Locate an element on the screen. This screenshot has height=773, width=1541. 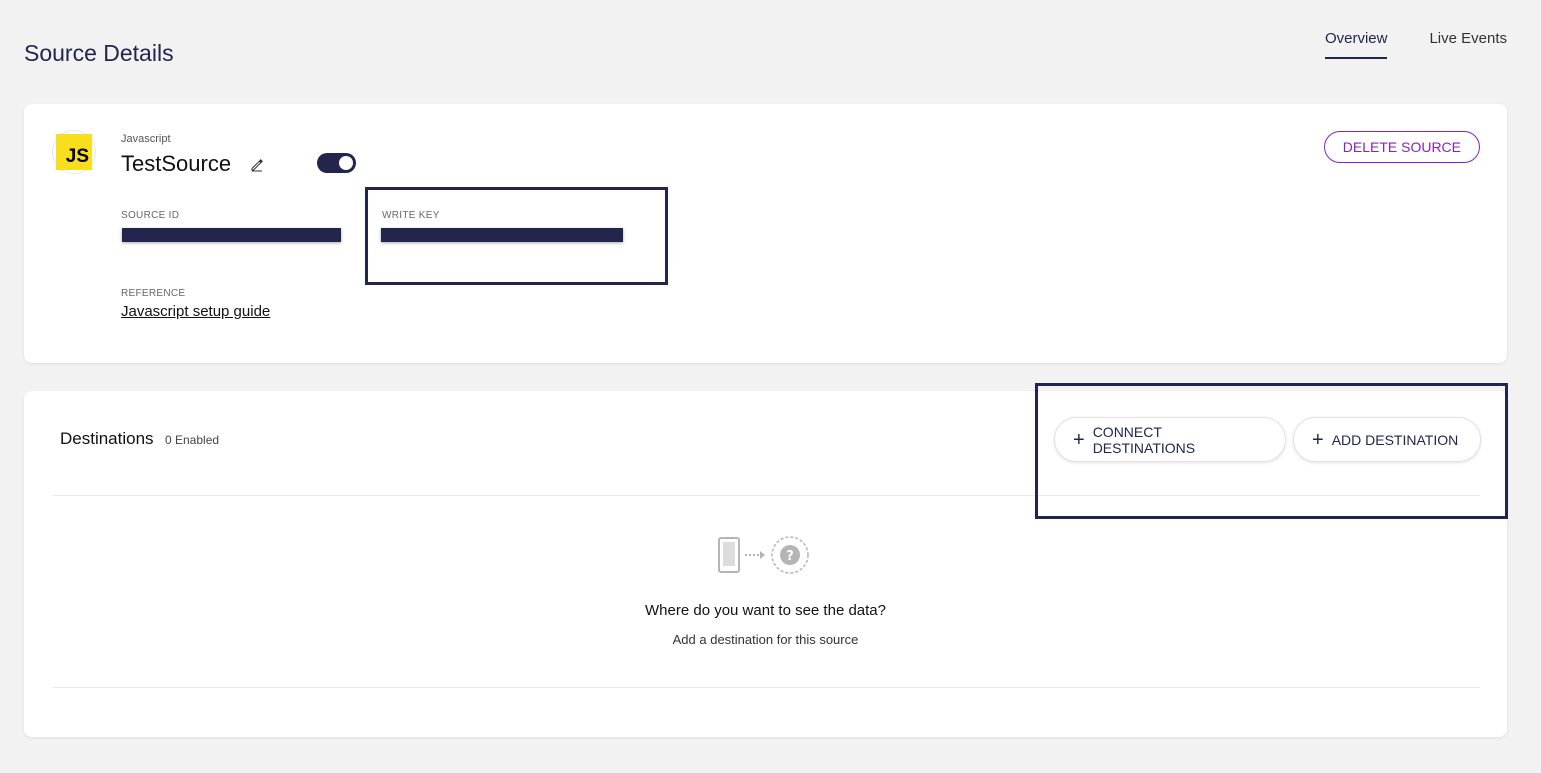
write-key-highlight is located at coordinates (516, 236).